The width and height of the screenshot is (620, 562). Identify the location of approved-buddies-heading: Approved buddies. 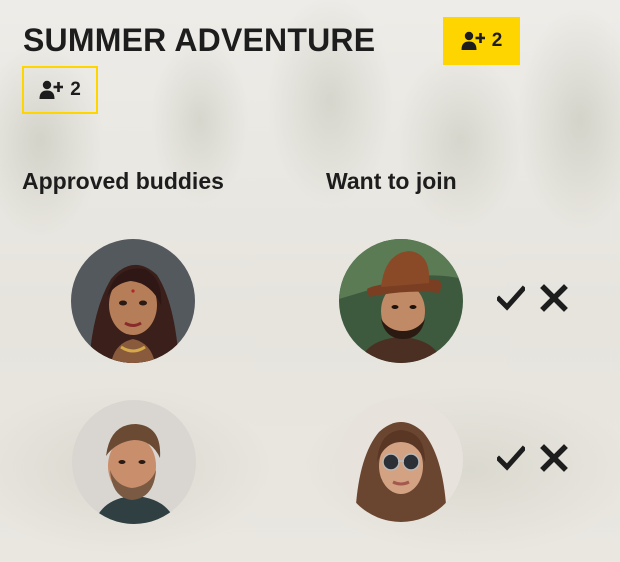
(123, 181).